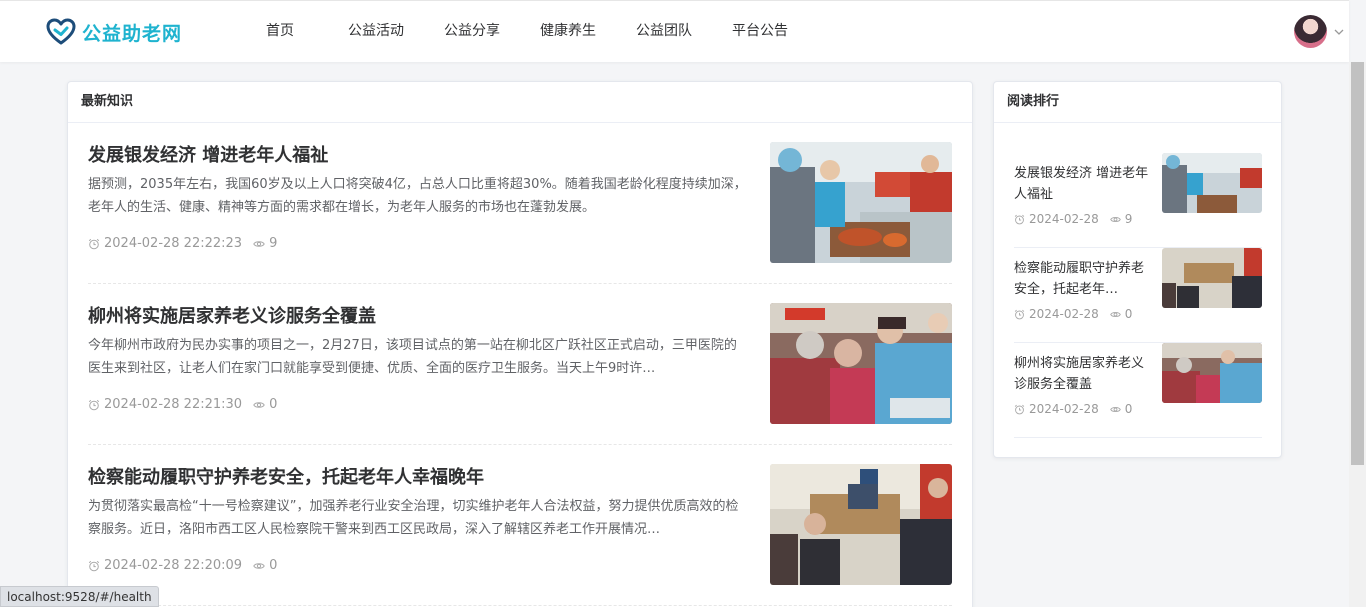  I want to click on ranking-item: 发展银发经济 增进老年人福祉 2024-02-28 9, so click(1138, 200).